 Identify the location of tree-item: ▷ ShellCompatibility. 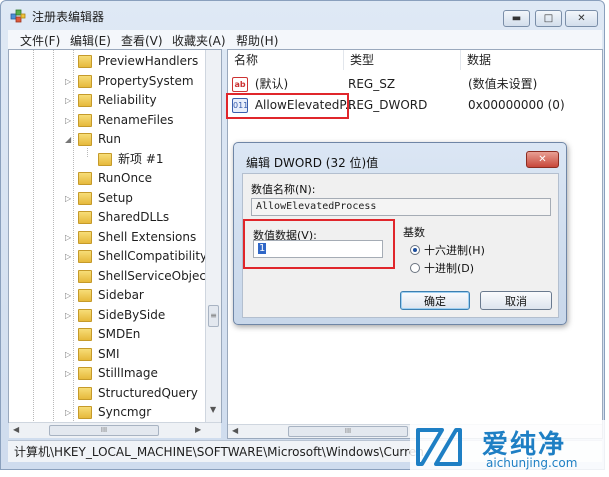
(136, 256).